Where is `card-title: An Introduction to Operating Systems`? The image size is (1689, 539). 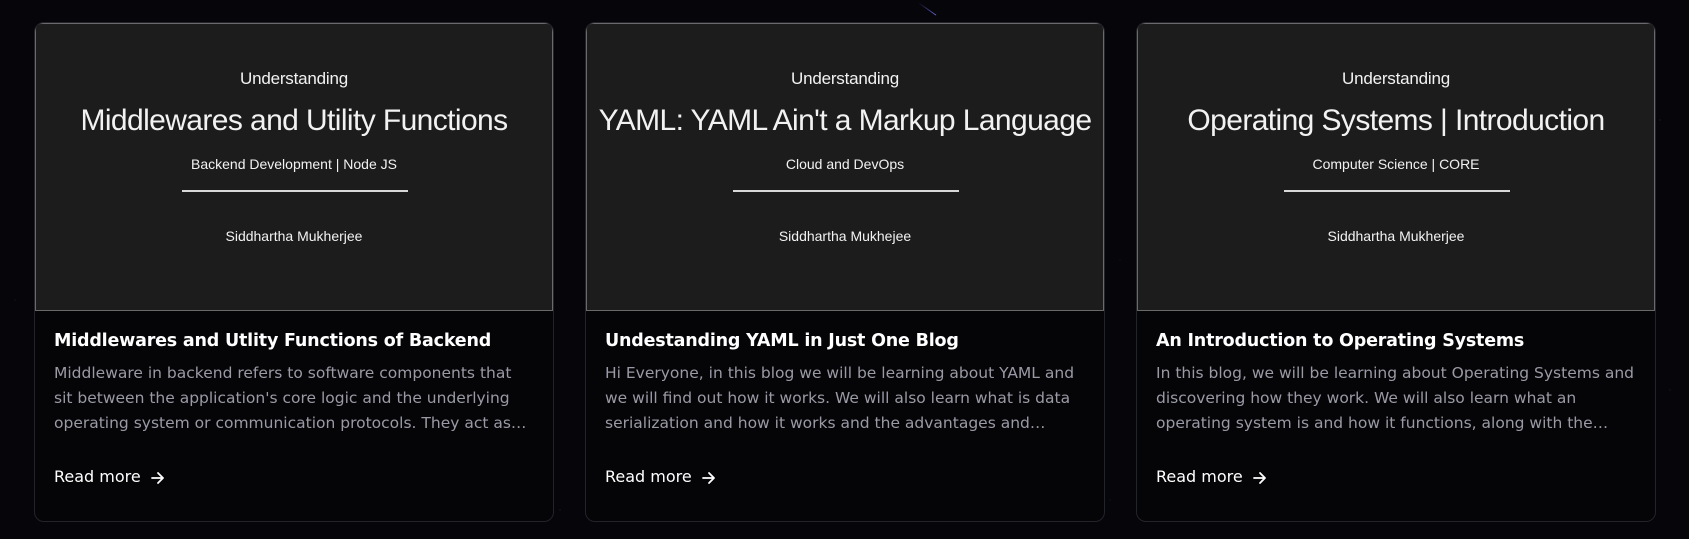
card-title: An Introduction to Operating Systems is located at coordinates (1395, 341).